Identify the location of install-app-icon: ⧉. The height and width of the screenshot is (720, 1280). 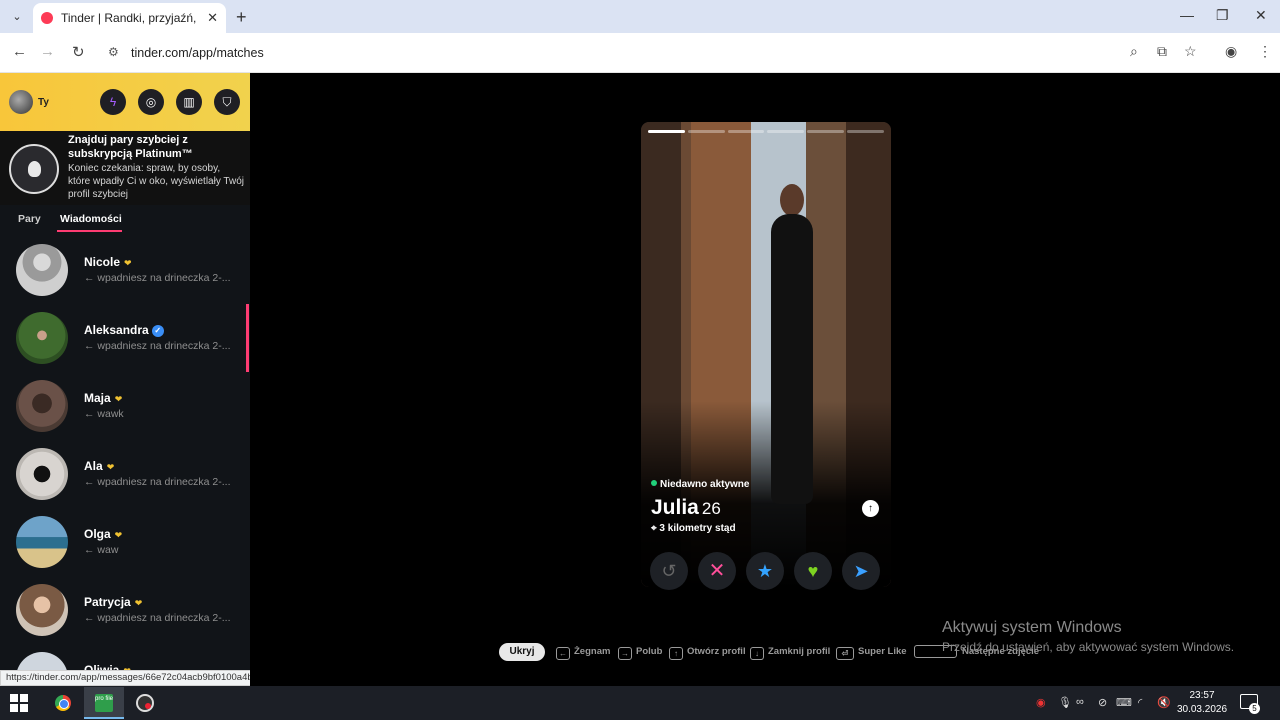
(1162, 51).